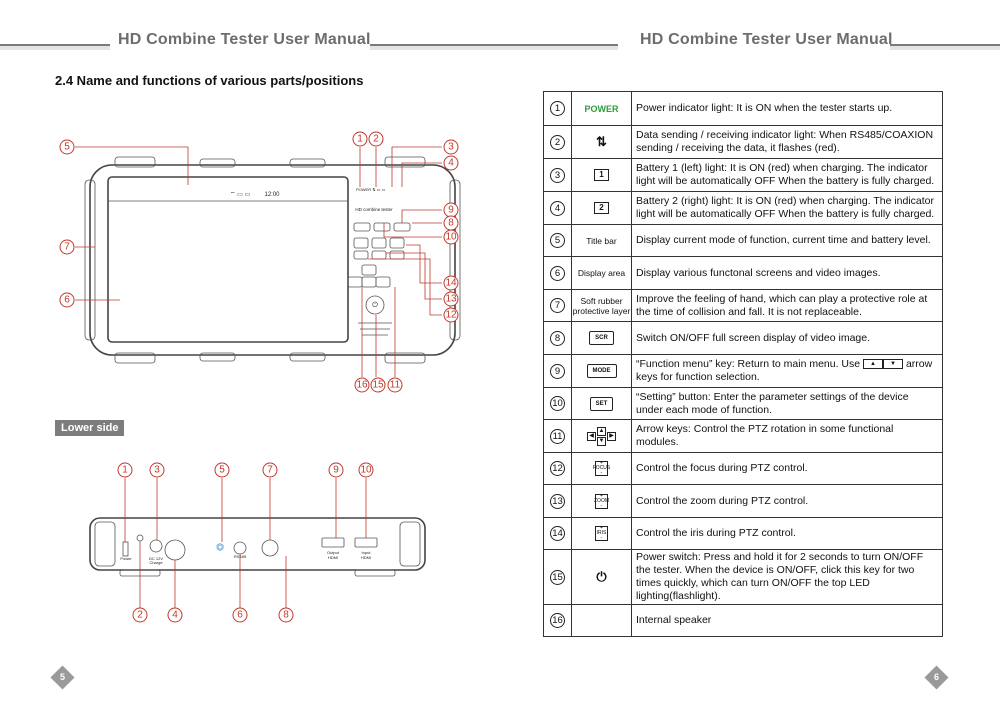 The image size is (1000, 712). I want to click on row-number: 6, so click(557, 273).